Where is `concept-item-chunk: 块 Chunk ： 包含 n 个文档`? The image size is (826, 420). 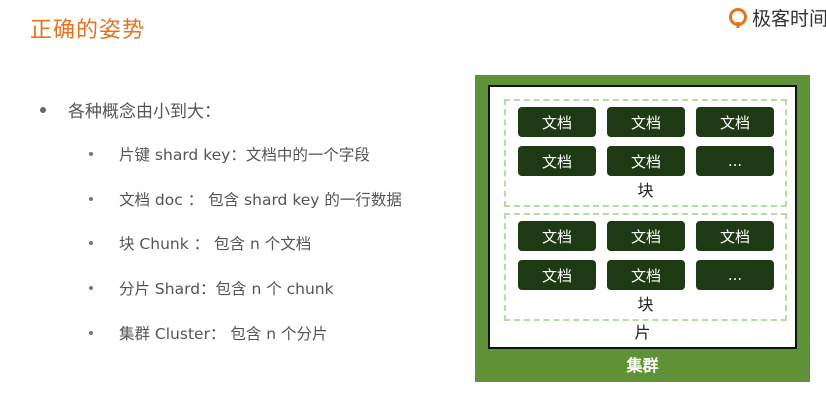 concept-item-chunk: 块 Chunk ： 包含 n 个文档 is located at coordinates (244, 254).